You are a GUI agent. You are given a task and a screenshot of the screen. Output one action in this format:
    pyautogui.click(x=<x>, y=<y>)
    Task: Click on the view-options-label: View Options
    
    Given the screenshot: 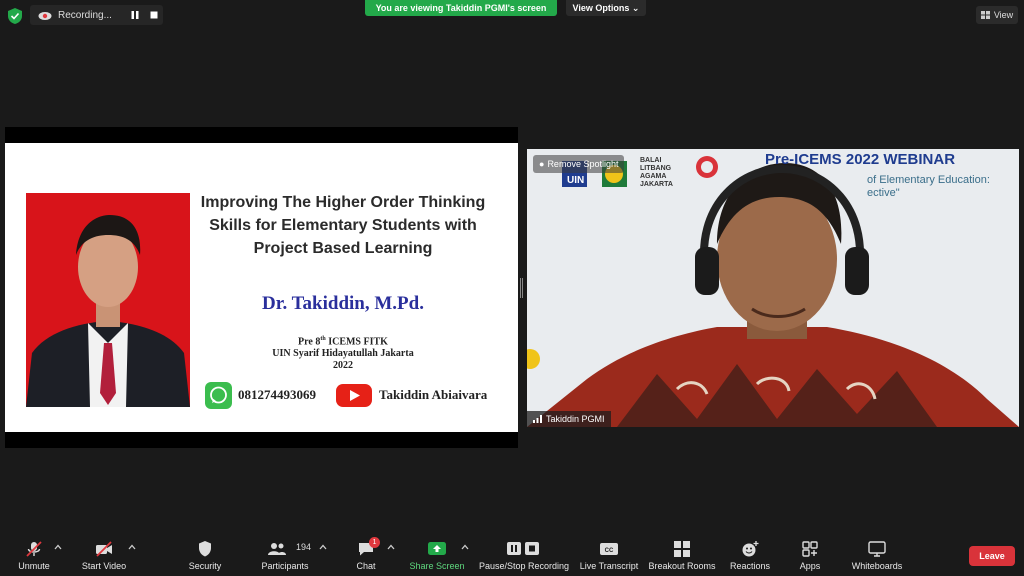 What is the action you would take?
    pyautogui.click(x=601, y=8)
    